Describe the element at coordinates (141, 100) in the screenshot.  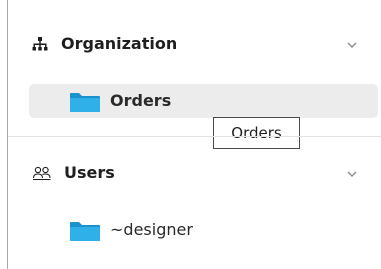
I see `tree-item-label: Orders` at that location.